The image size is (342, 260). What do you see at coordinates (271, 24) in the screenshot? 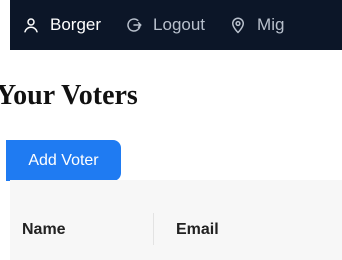
I see `nav-item-profile-label: Mig` at bounding box center [271, 24].